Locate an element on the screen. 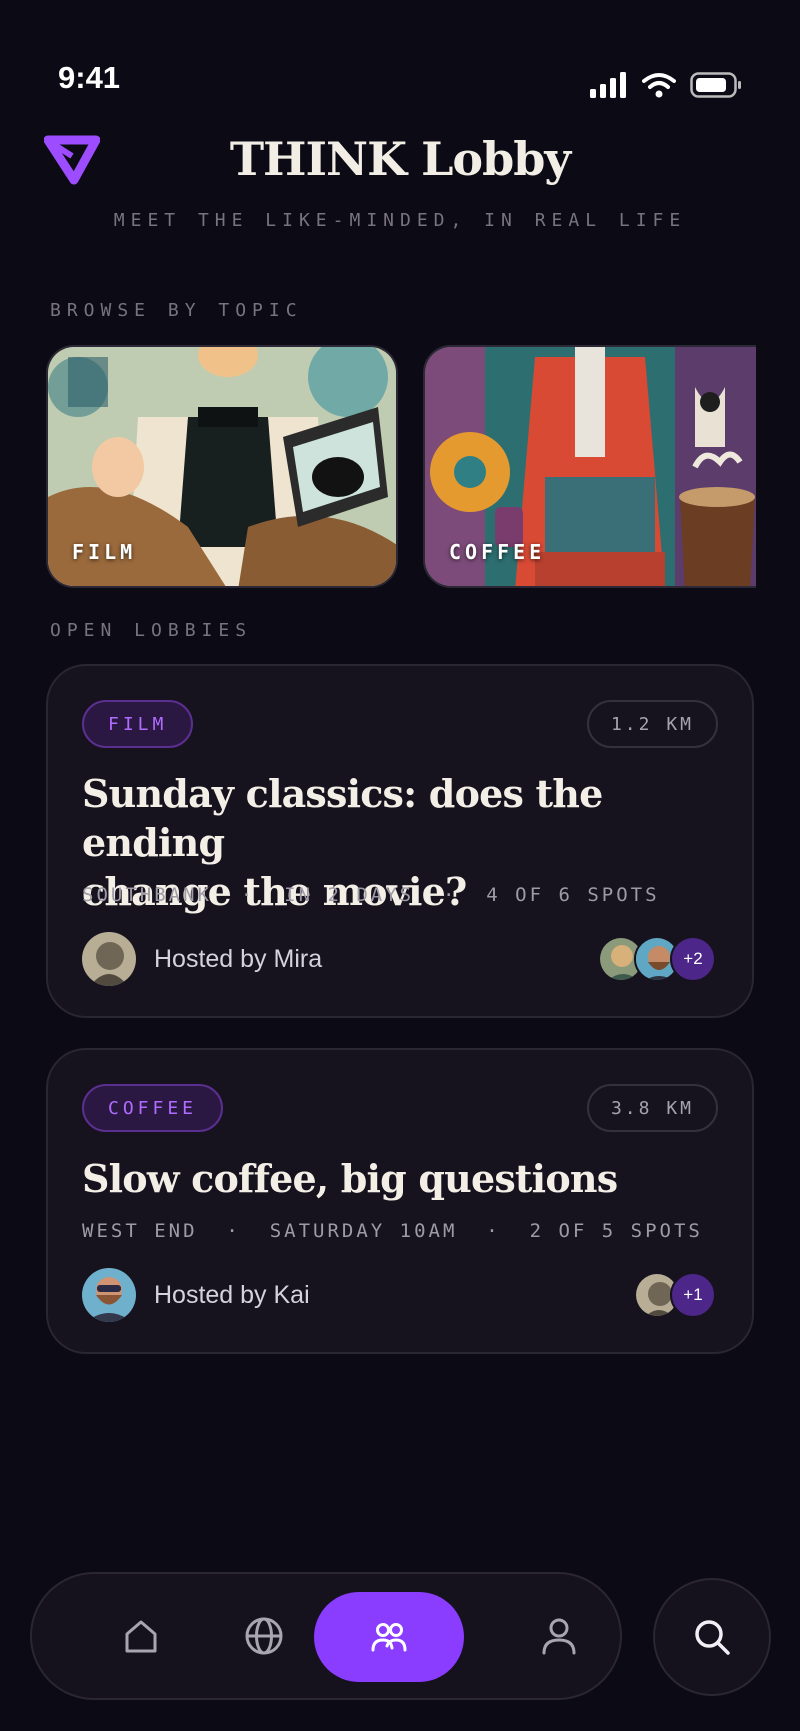  search-button is located at coordinates (712, 1637).